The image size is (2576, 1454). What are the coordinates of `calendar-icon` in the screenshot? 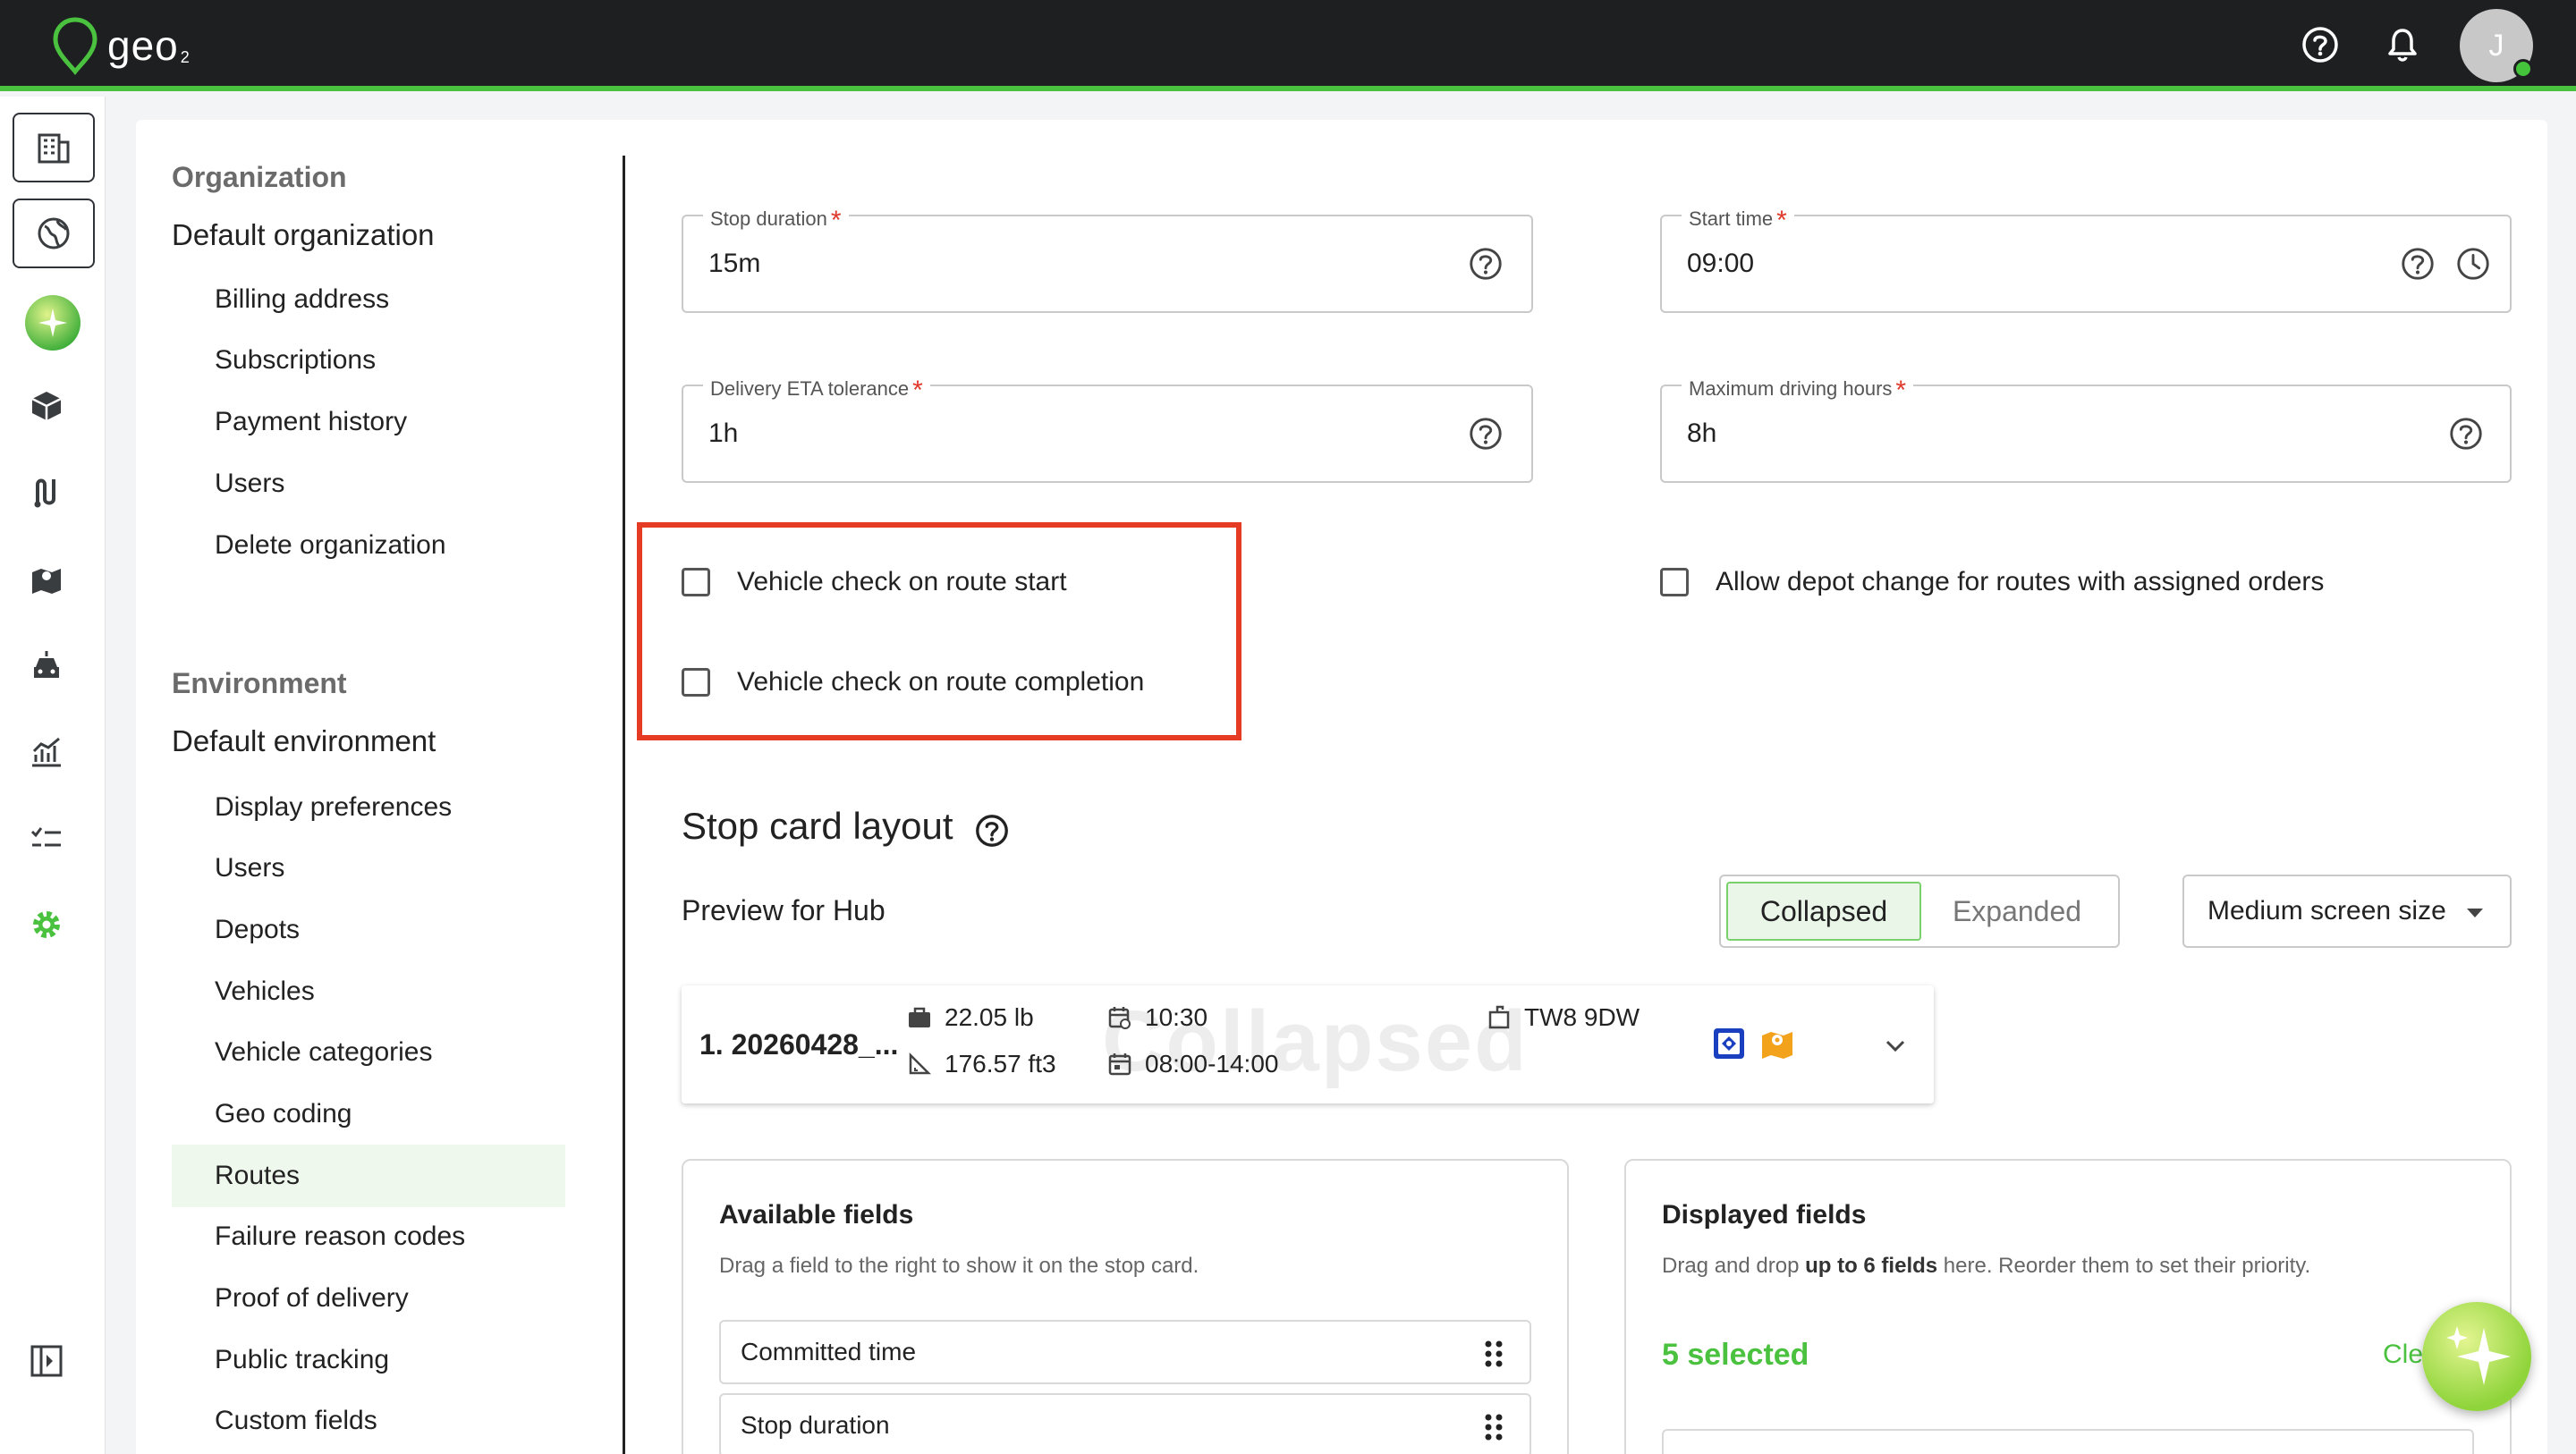 It's located at (1119, 1064).